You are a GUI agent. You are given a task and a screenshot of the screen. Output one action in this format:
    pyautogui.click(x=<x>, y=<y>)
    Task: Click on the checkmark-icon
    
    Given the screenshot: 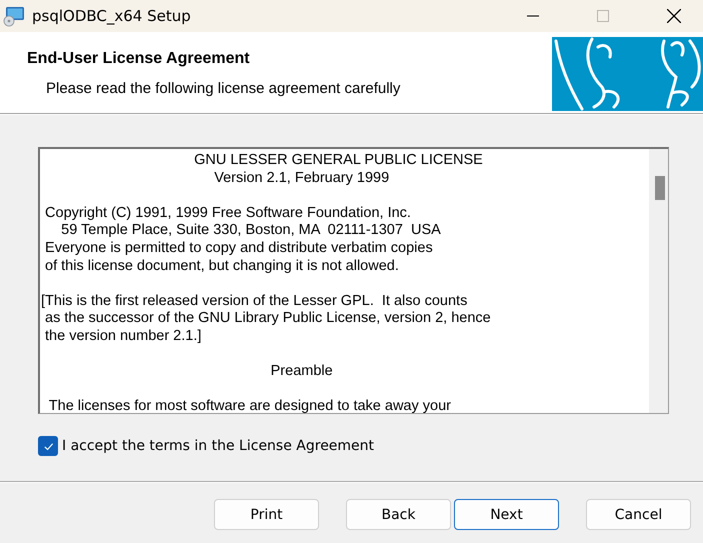 What is the action you would take?
    pyautogui.click(x=48, y=446)
    